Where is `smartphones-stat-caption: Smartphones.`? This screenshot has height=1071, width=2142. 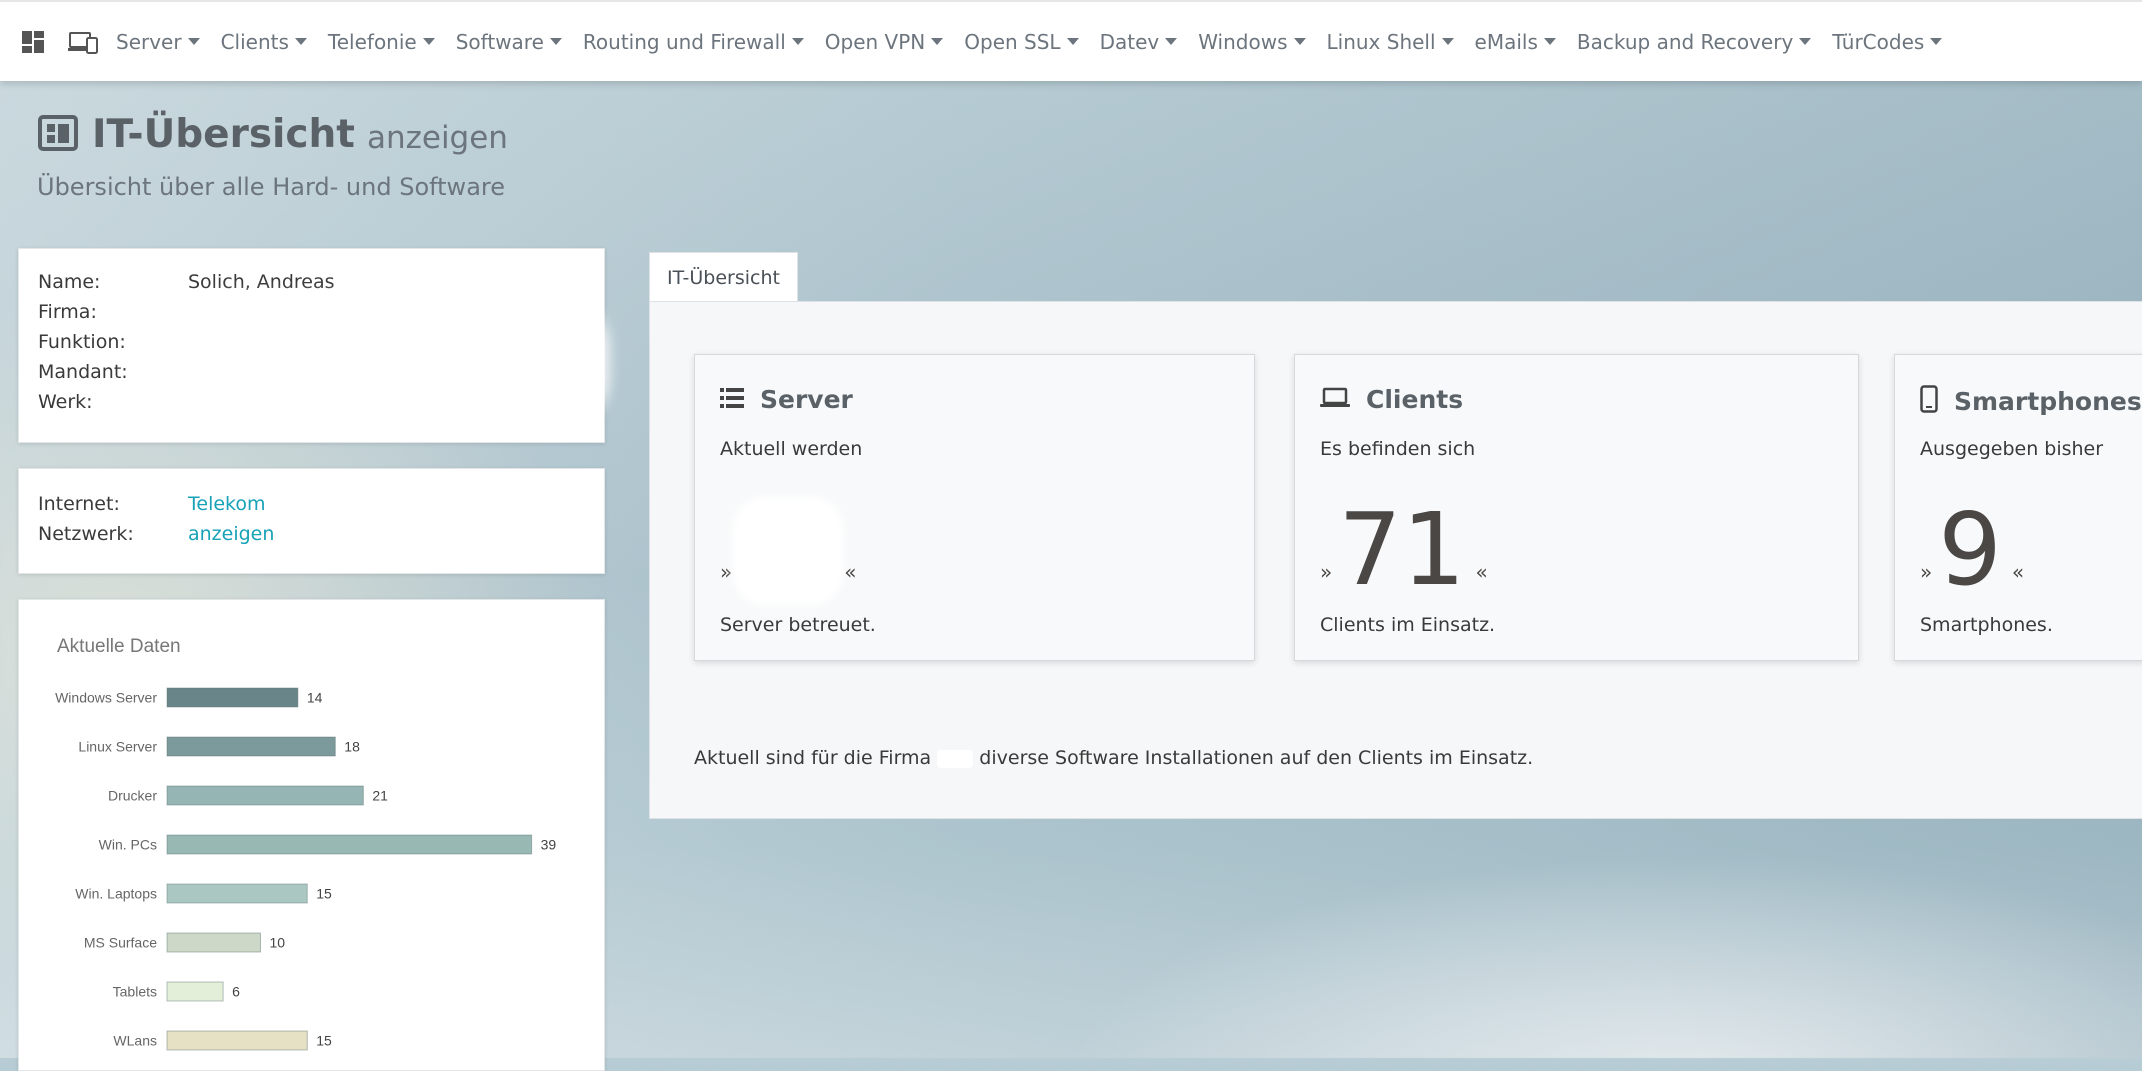
smartphones-stat-caption: Smartphones. is located at coordinates (1986, 625).